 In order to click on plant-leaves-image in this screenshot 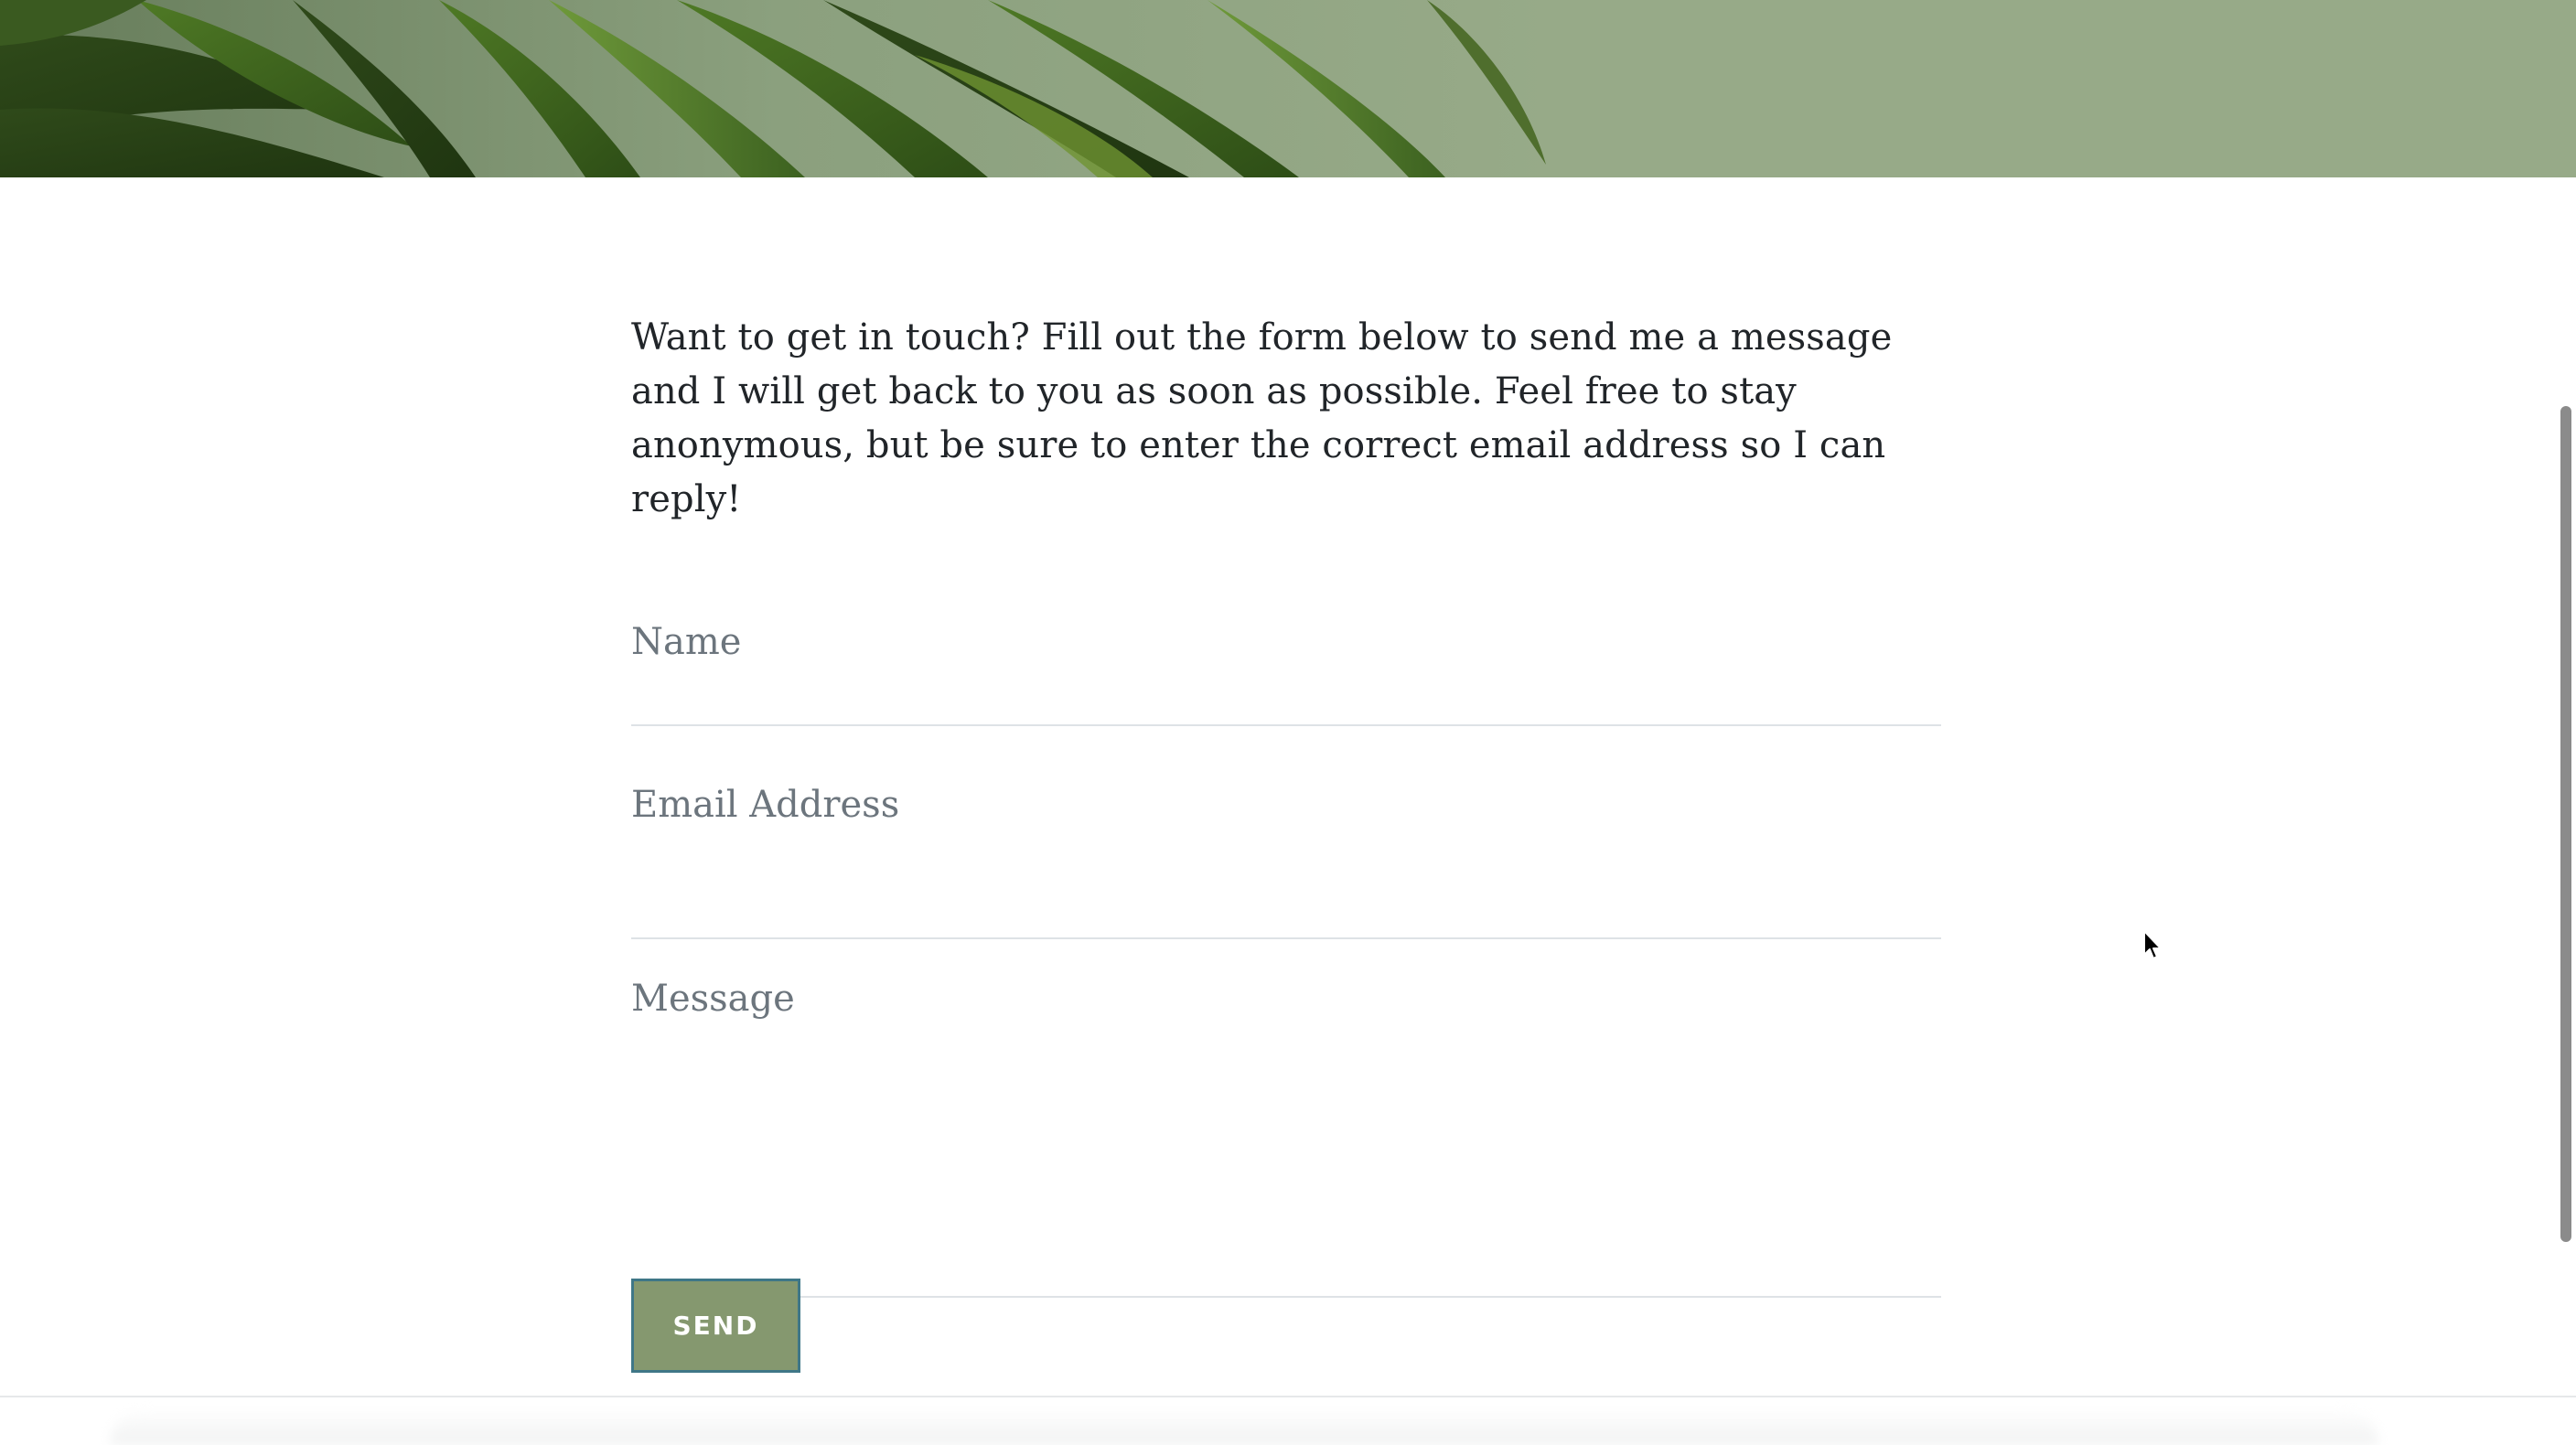, I will do `click(1288, 88)`.